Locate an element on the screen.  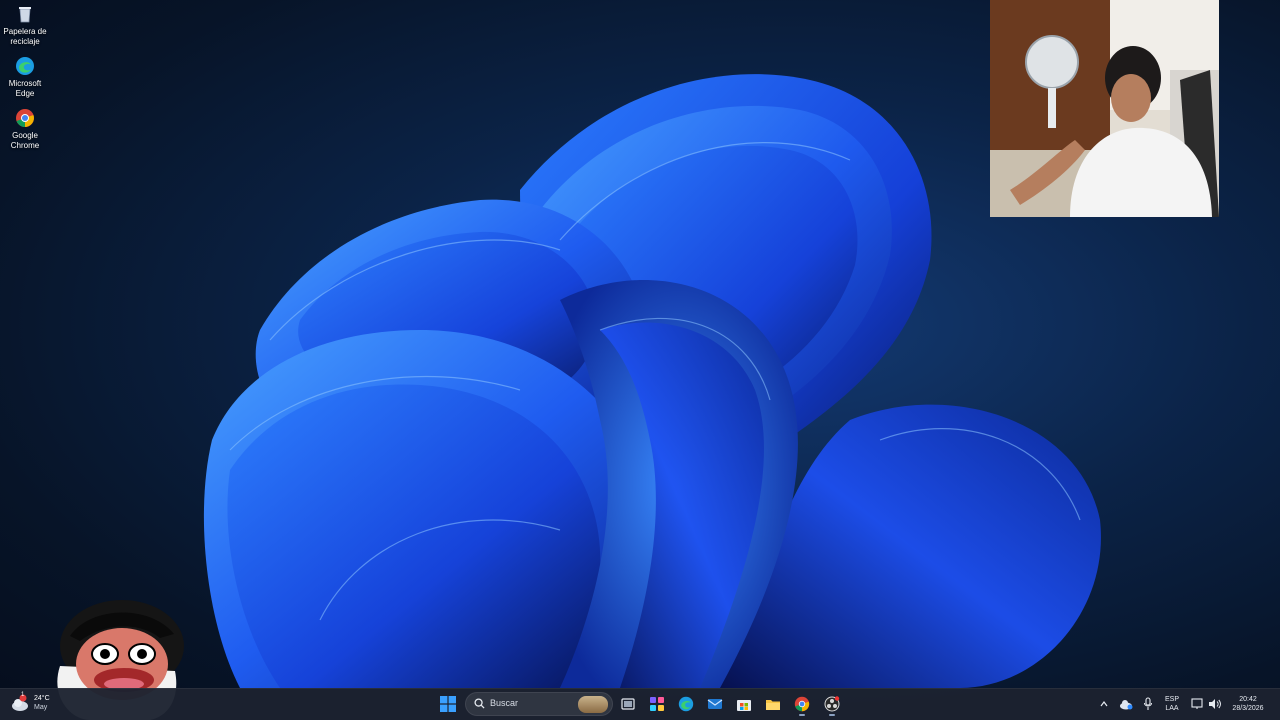
widgets-button is located at coordinates (657, 704).